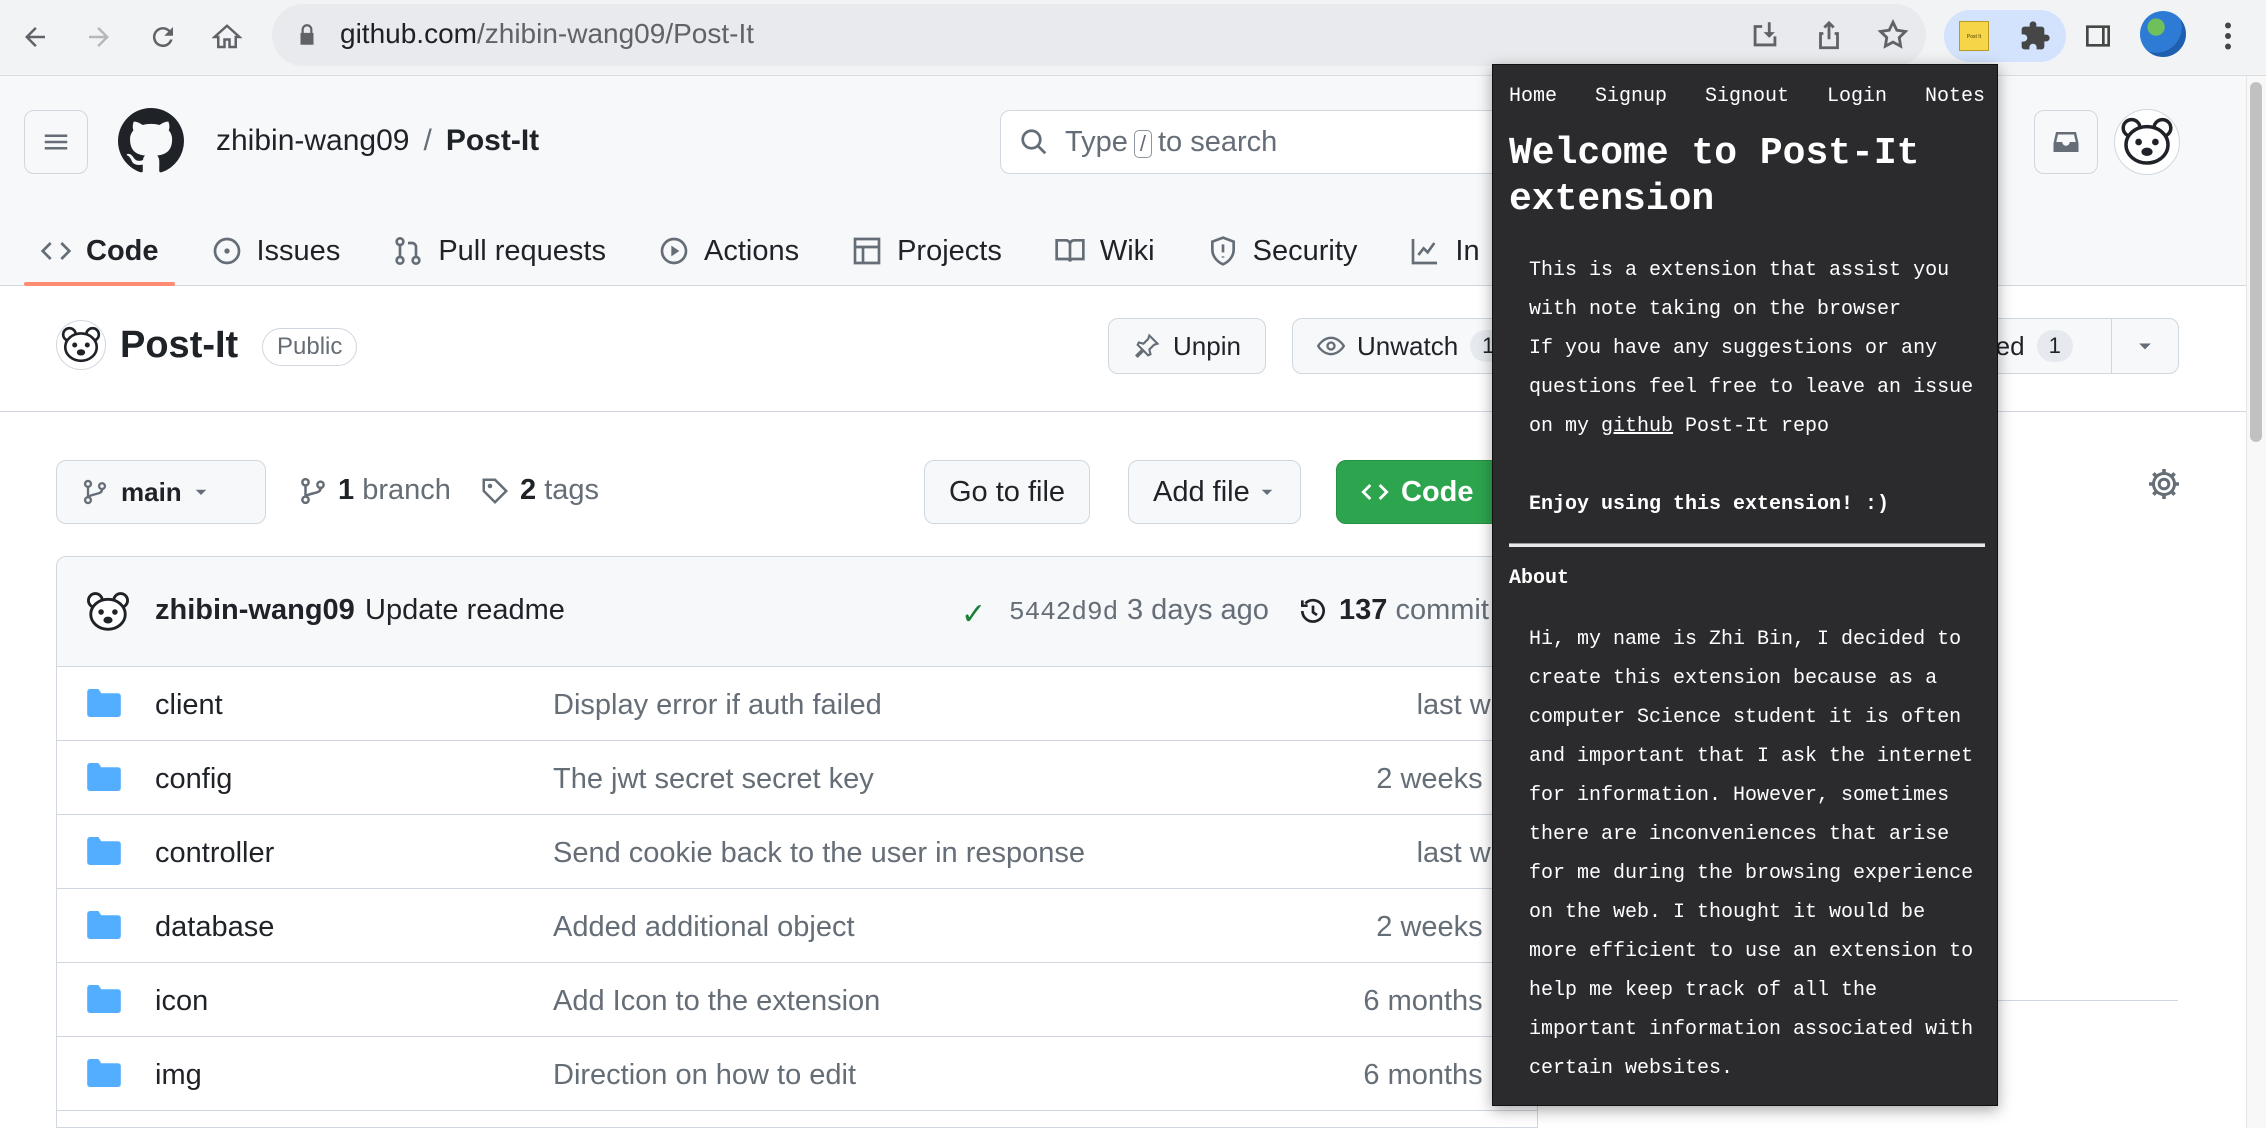 Image resolution: width=2266 pixels, height=1128 pixels. I want to click on inbox-icon, so click(2066, 142).